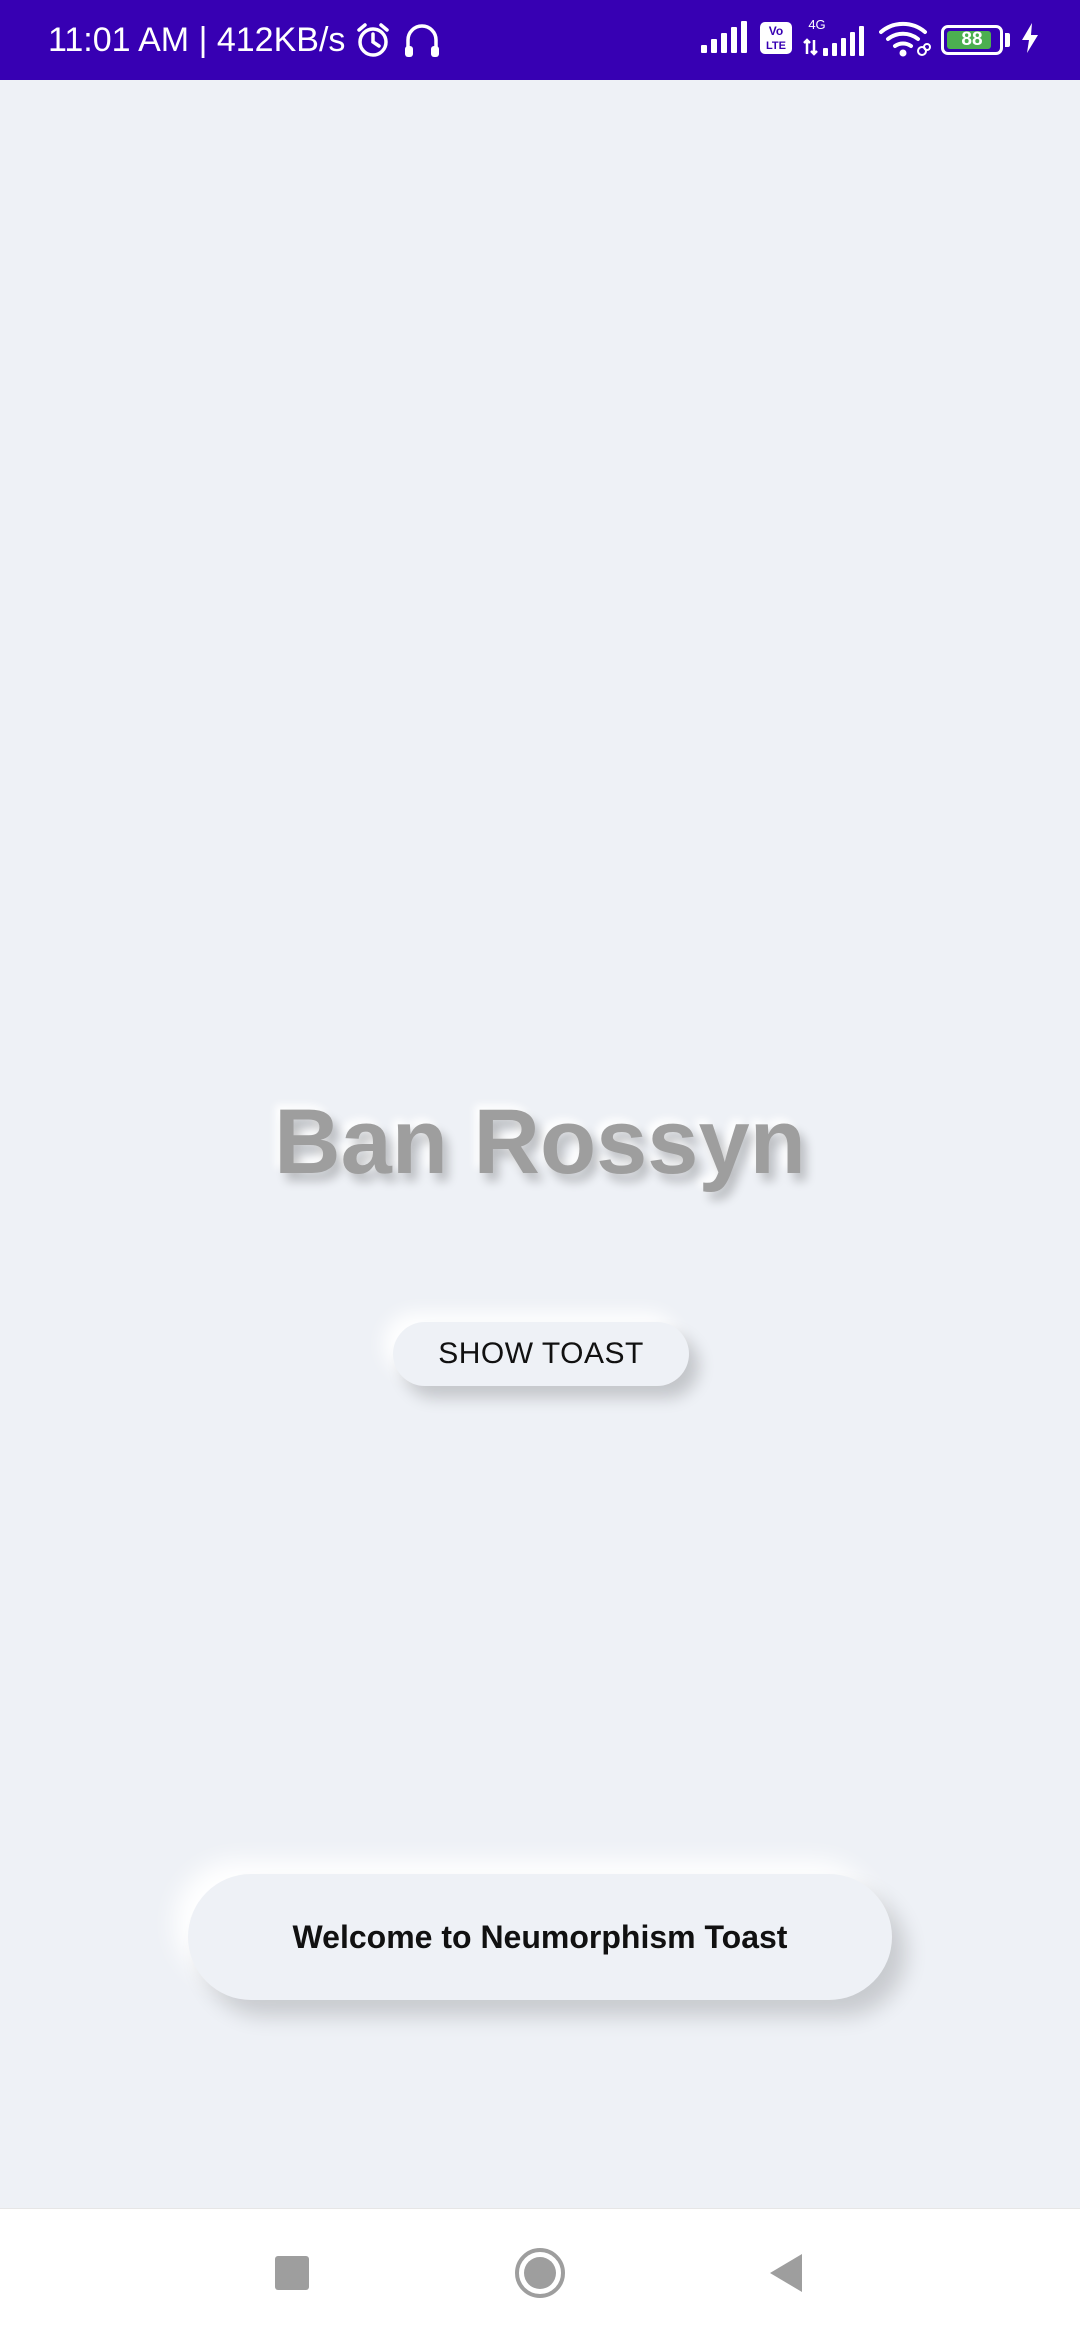  What do you see at coordinates (540, 1937) in the screenshot?
I see `toast-message: Welcome to Neumorphism Toast` at bounding box center [540, 1937].